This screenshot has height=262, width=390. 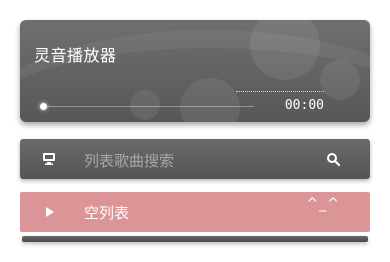 What do you see at coordinates (304, 105) in the screenshot?
I see `time-display: 00:00` at bounding box center [304, 105].